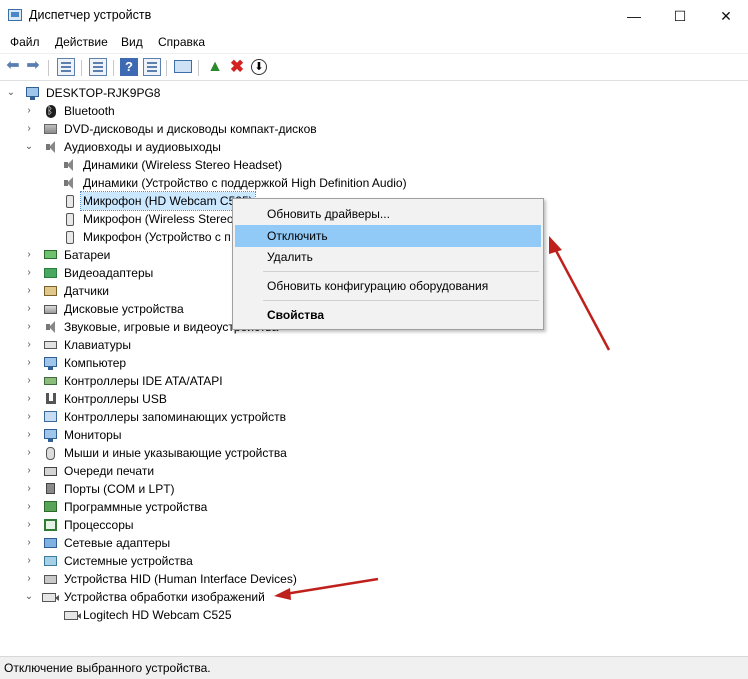  Describe the element at coordinates (25, 42) in the screenshot. I see `menu-file: Файл` at that location.